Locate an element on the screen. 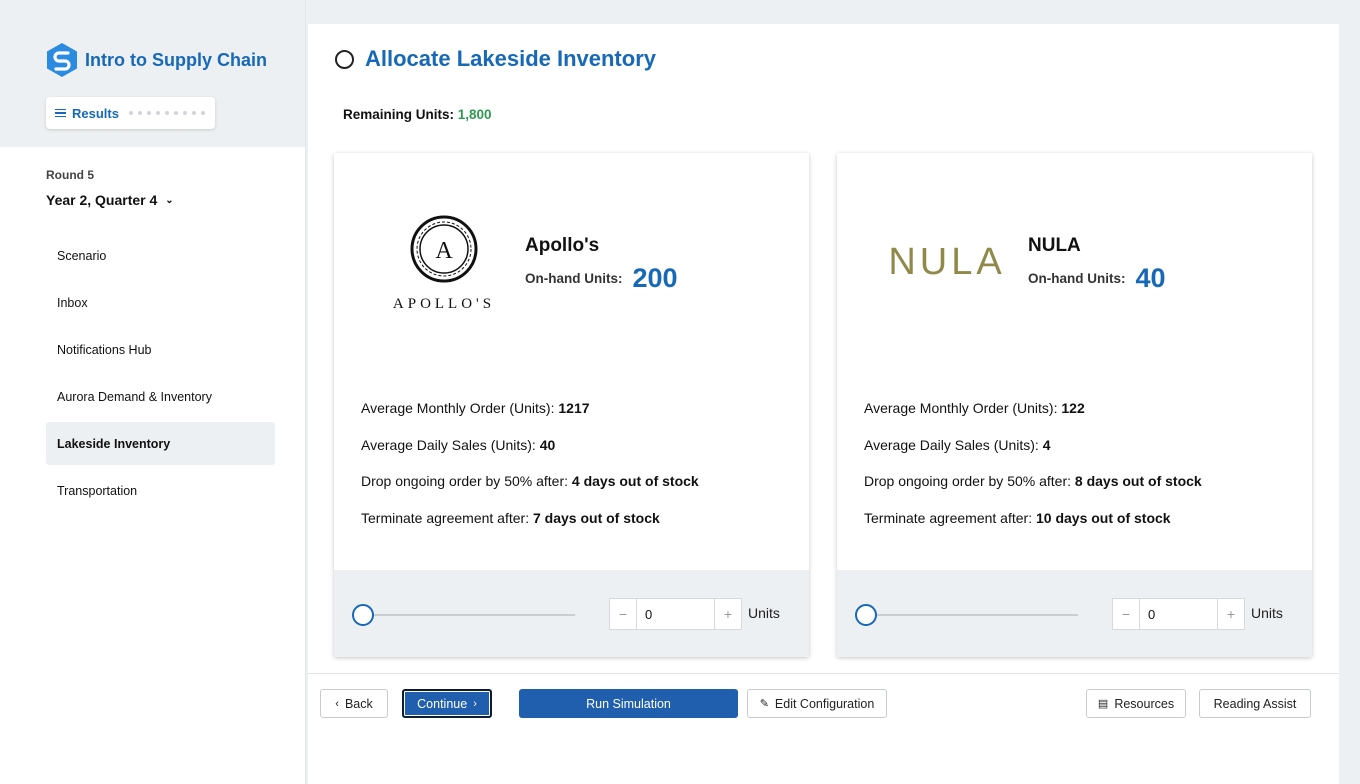  continue-button: Continue › is located at coordinates (447, 703).